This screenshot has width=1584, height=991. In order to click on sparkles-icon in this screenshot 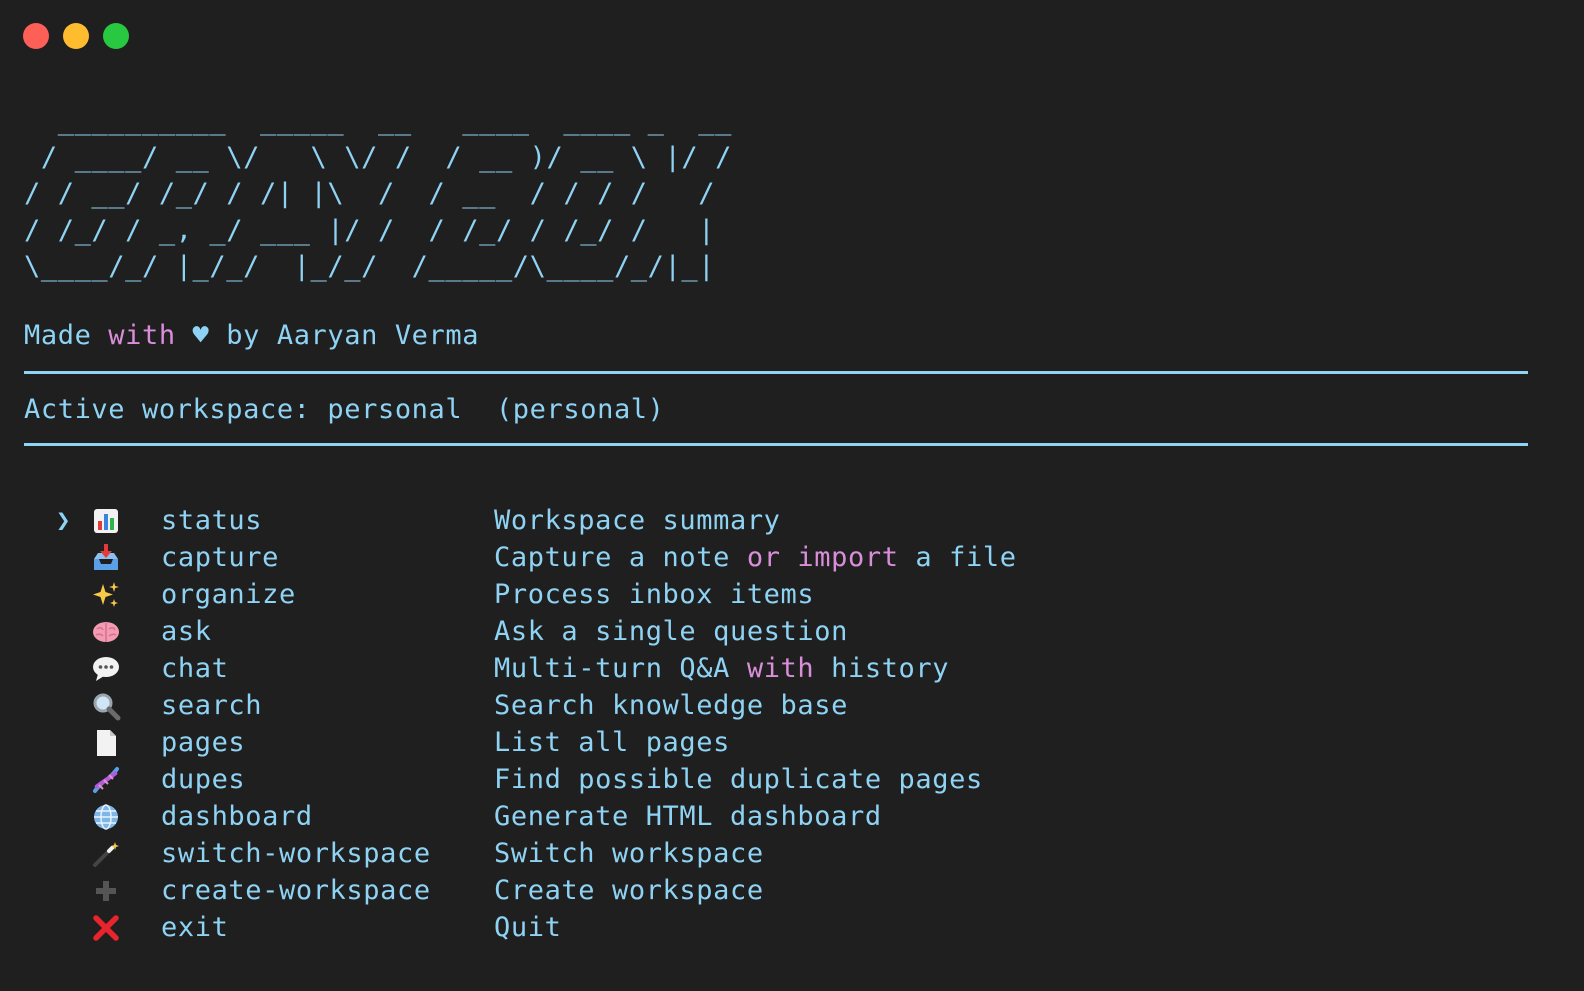, I will do `click(106, 595)`.